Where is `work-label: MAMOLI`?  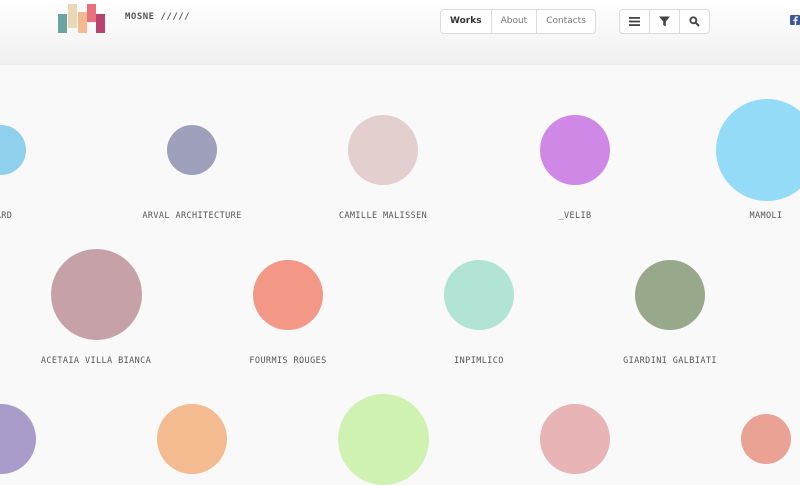 work-label: MAMOLI is located at coordinates (766, 216).